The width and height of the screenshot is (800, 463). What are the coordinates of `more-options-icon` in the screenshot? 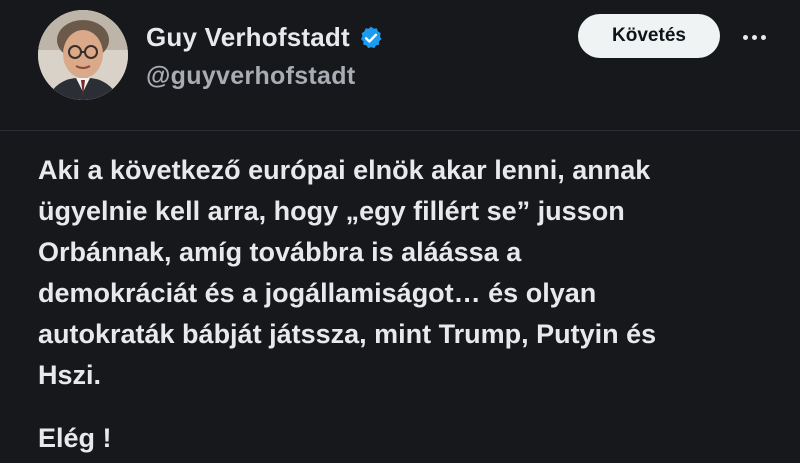 It's located at (754, 37).